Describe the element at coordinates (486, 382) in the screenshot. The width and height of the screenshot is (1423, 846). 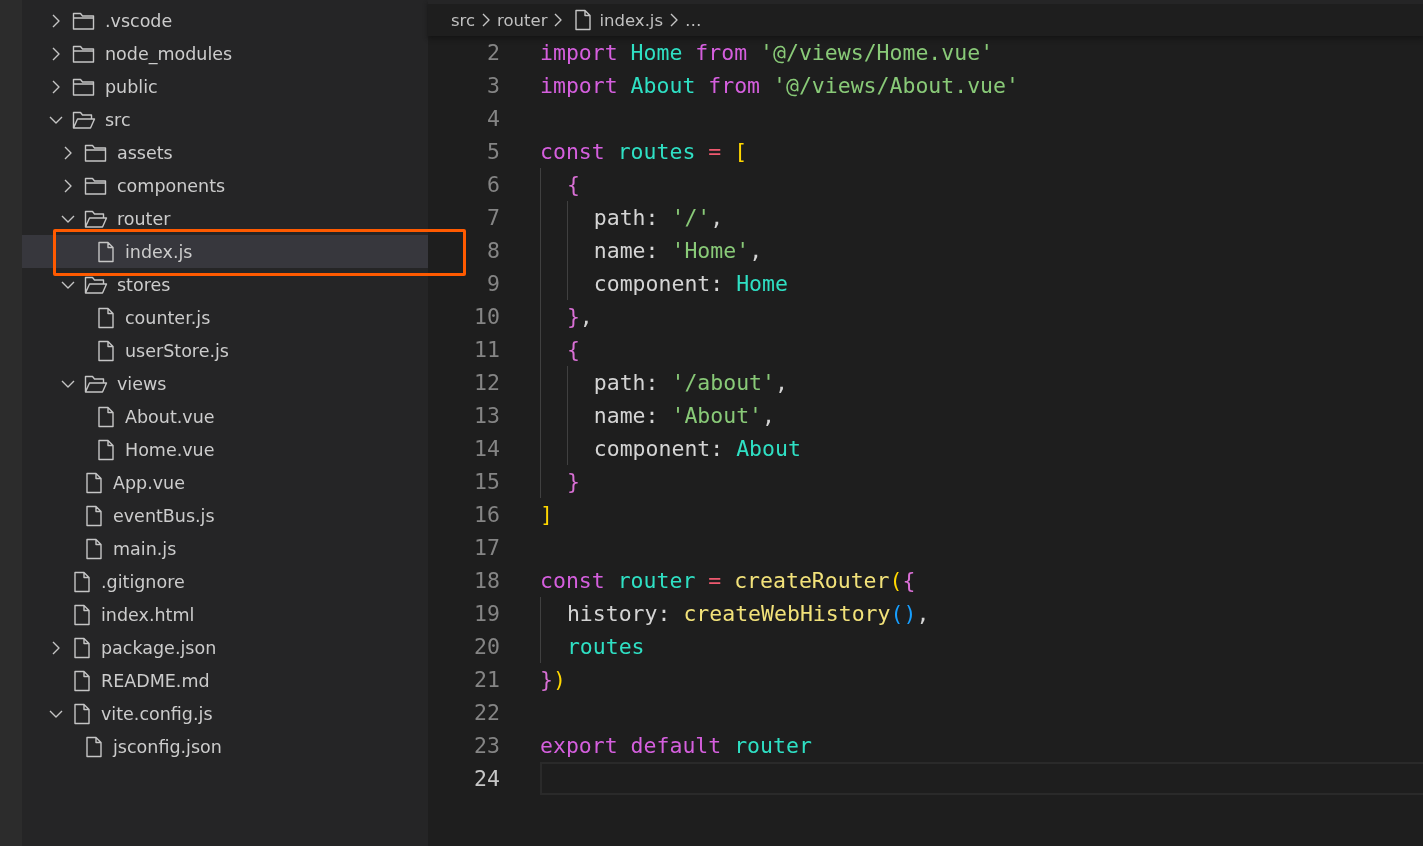
I see `line-number: 12` at that location.